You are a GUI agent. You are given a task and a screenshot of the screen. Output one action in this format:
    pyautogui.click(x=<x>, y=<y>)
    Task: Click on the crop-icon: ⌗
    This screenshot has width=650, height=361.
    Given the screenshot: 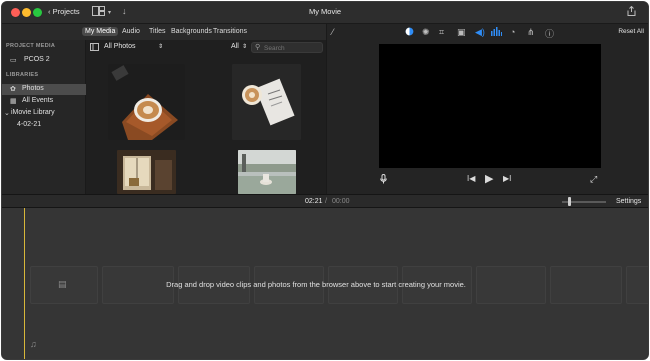 What is the action you would take?
    pyautogui.click(x=441, y=32)
    